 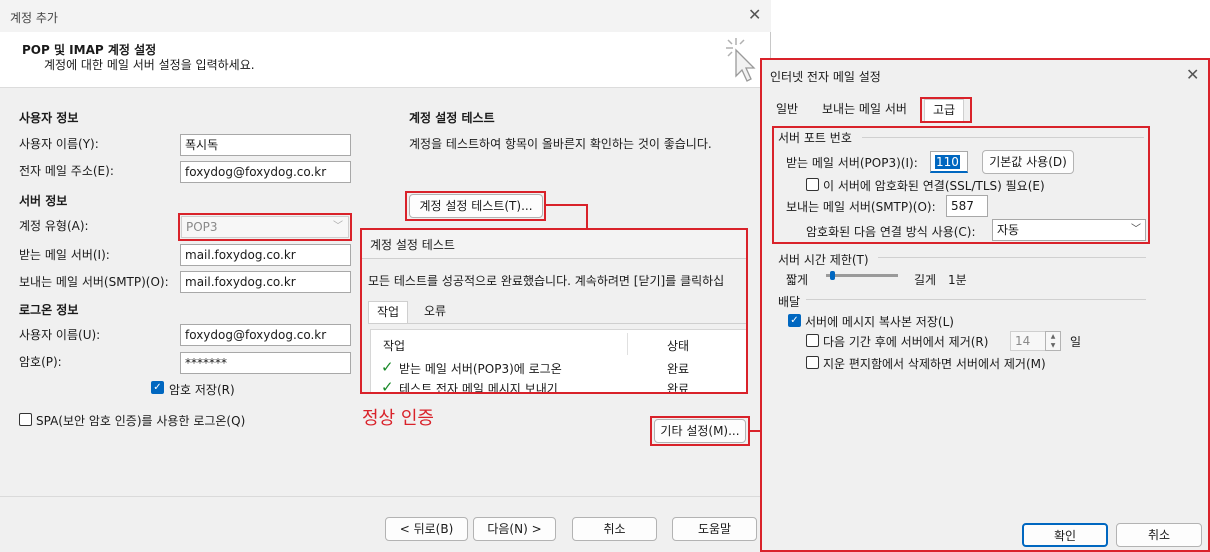 What do you see at coordinates (627, 344) in the screenshot?
I see `column-divider` at bounding box center [627, 344].